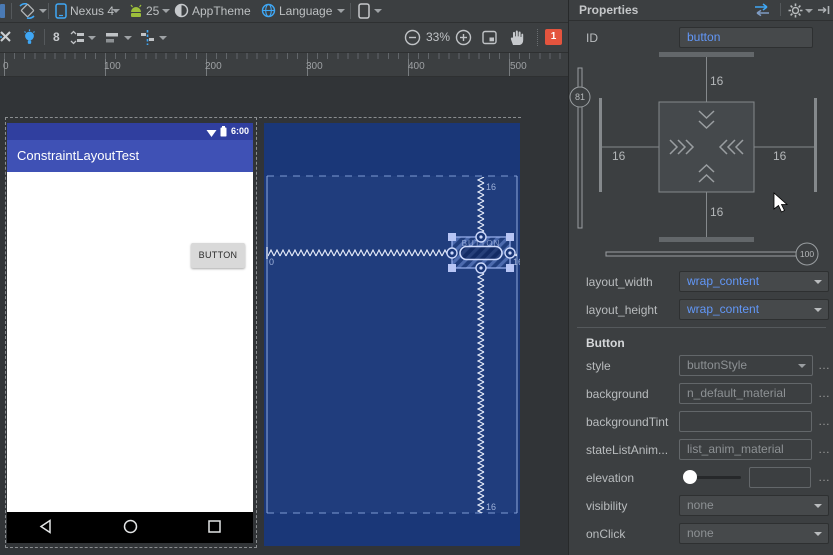 This screenshot has width=833, height=555. Describe the element at coordinates (619, 282) in the screenshot. I see `property-label: layout_width` at that location.